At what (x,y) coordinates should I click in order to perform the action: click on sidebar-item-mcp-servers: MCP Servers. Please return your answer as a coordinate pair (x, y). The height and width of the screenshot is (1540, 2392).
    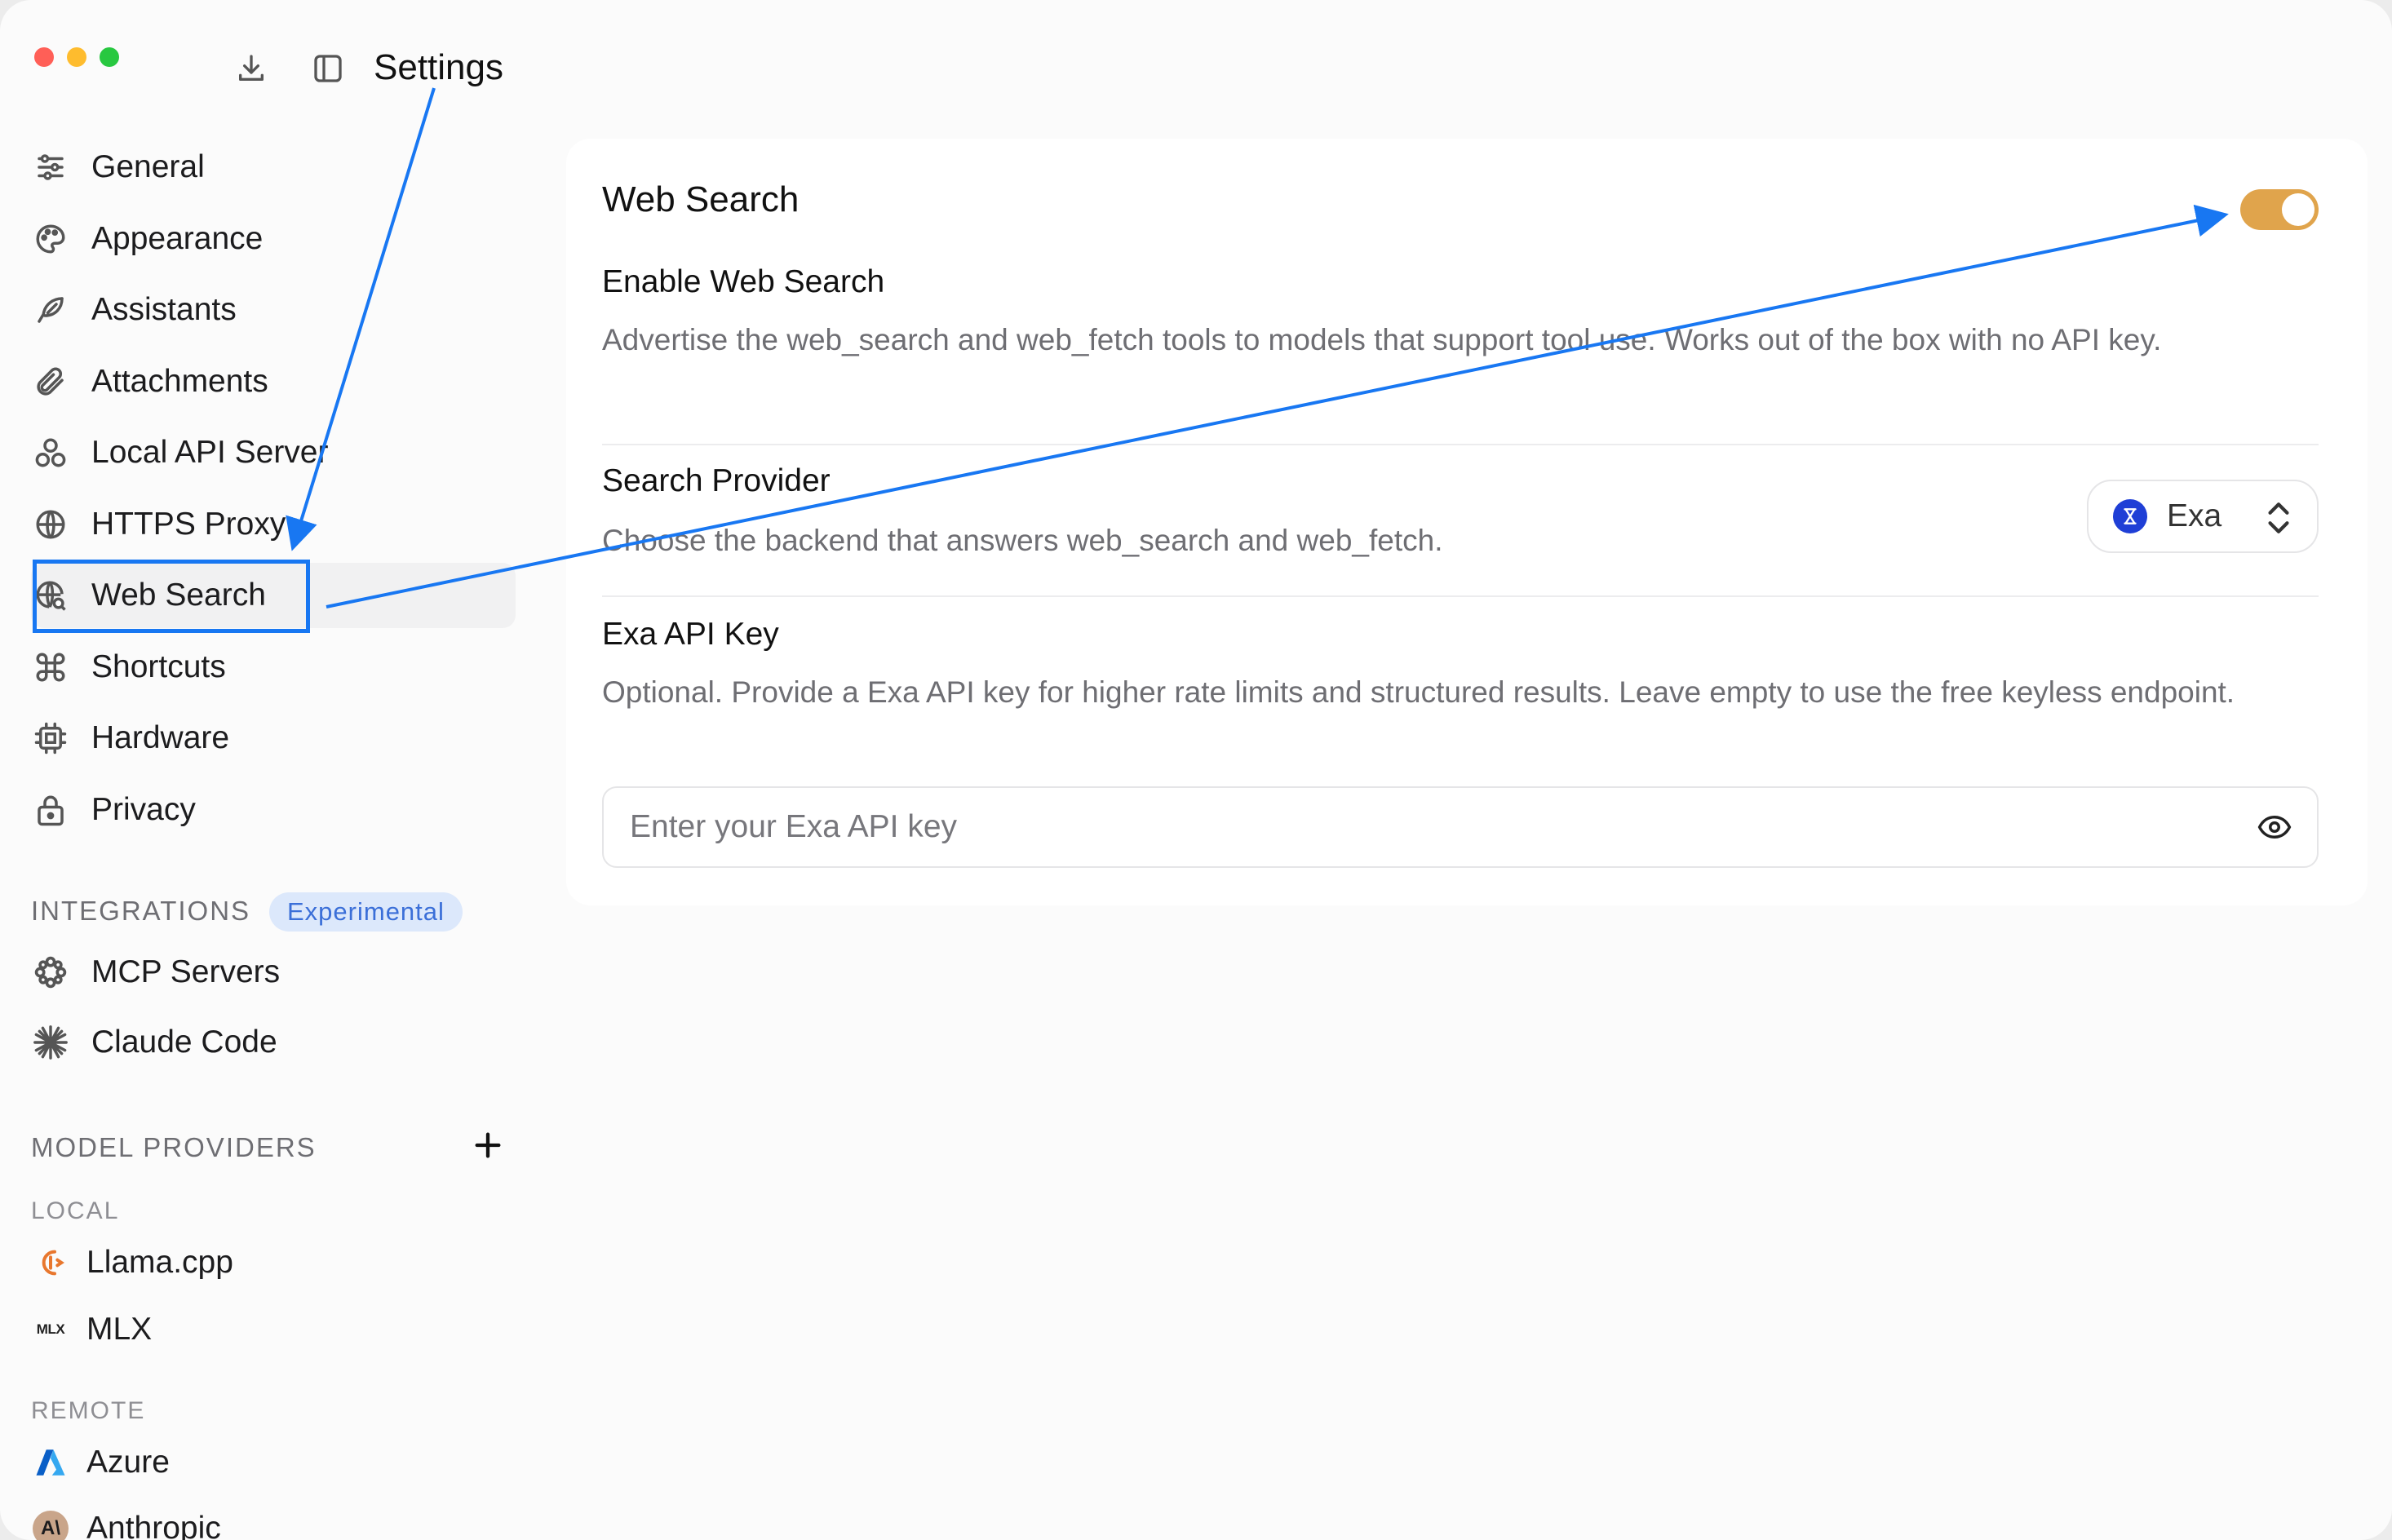
    Looking at the image, I should click on (273, 973).